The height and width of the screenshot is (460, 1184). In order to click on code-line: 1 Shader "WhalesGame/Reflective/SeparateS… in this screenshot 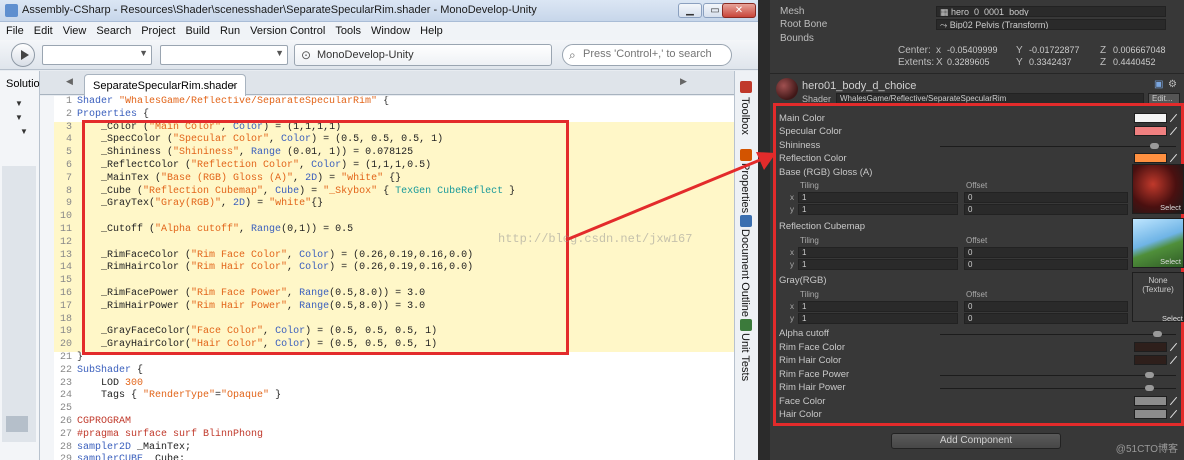, I will do `click(394, 102)`.